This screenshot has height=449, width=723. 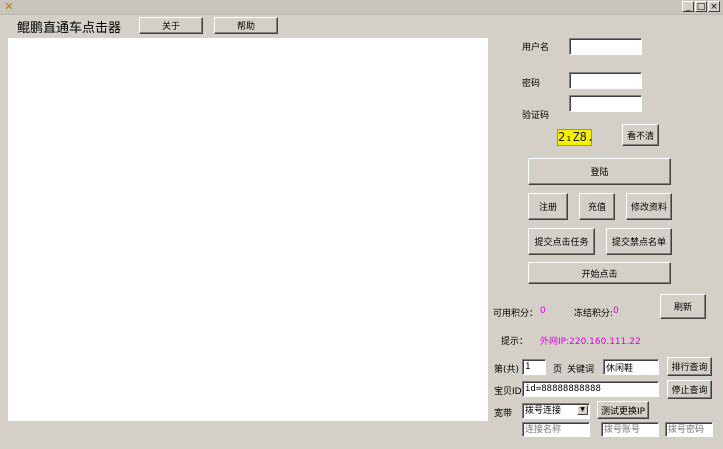 I want to click on page-suffix-label: 页, so click(x=558, y=370).